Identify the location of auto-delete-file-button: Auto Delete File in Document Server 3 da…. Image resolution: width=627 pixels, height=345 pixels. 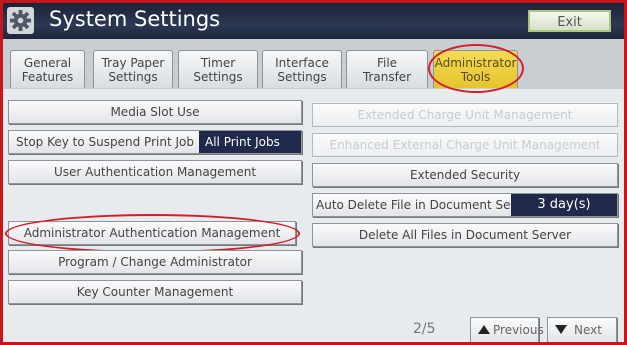
(465, 205).